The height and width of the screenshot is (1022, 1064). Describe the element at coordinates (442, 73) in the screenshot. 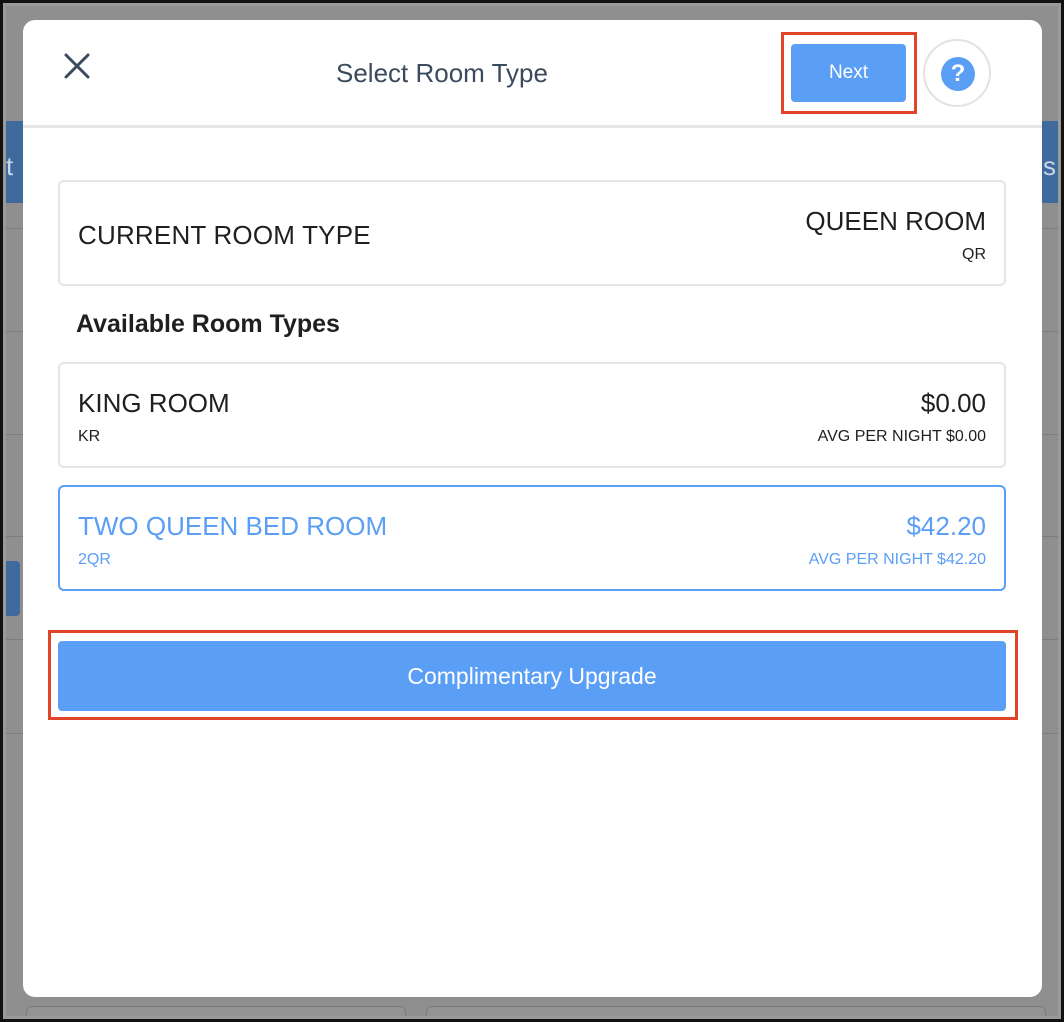

I see `modal-title: Select Room Type` at that location.